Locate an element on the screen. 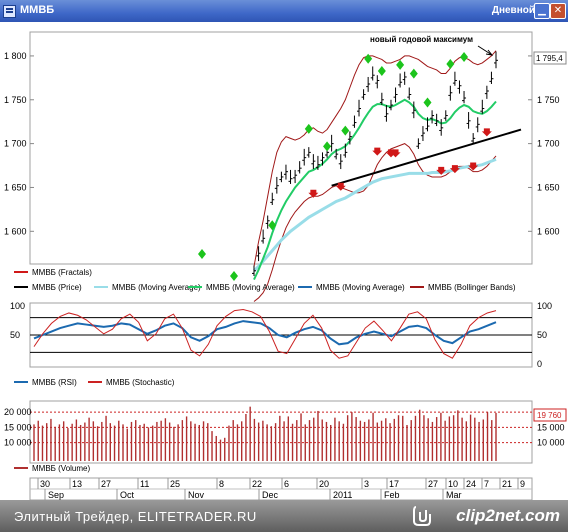  month-label: Dec is located at coordinates (270, 495).